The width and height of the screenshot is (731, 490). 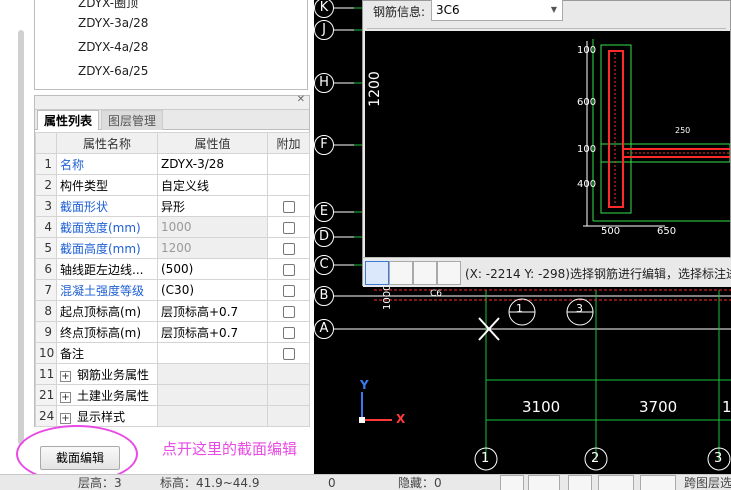 What do you see at coordinates (46, 227) in the screenshot?
I see `row-number: 4` at bounding box center [46, 227].